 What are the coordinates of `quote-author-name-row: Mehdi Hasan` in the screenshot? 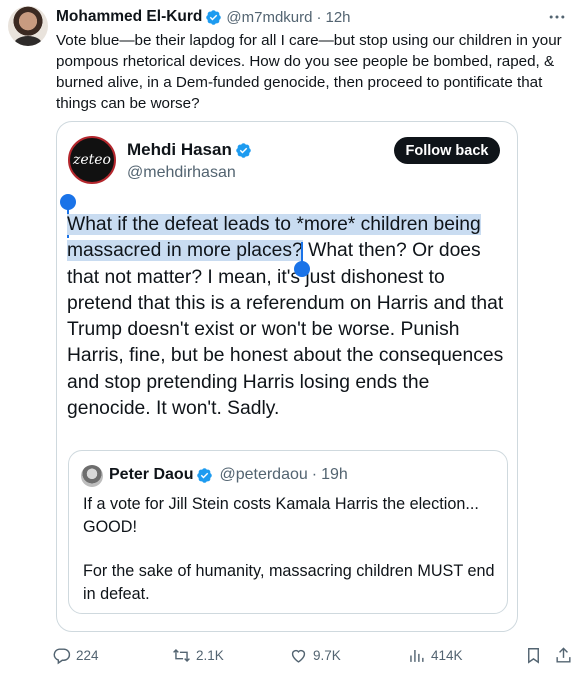 It's located at (191, 150).